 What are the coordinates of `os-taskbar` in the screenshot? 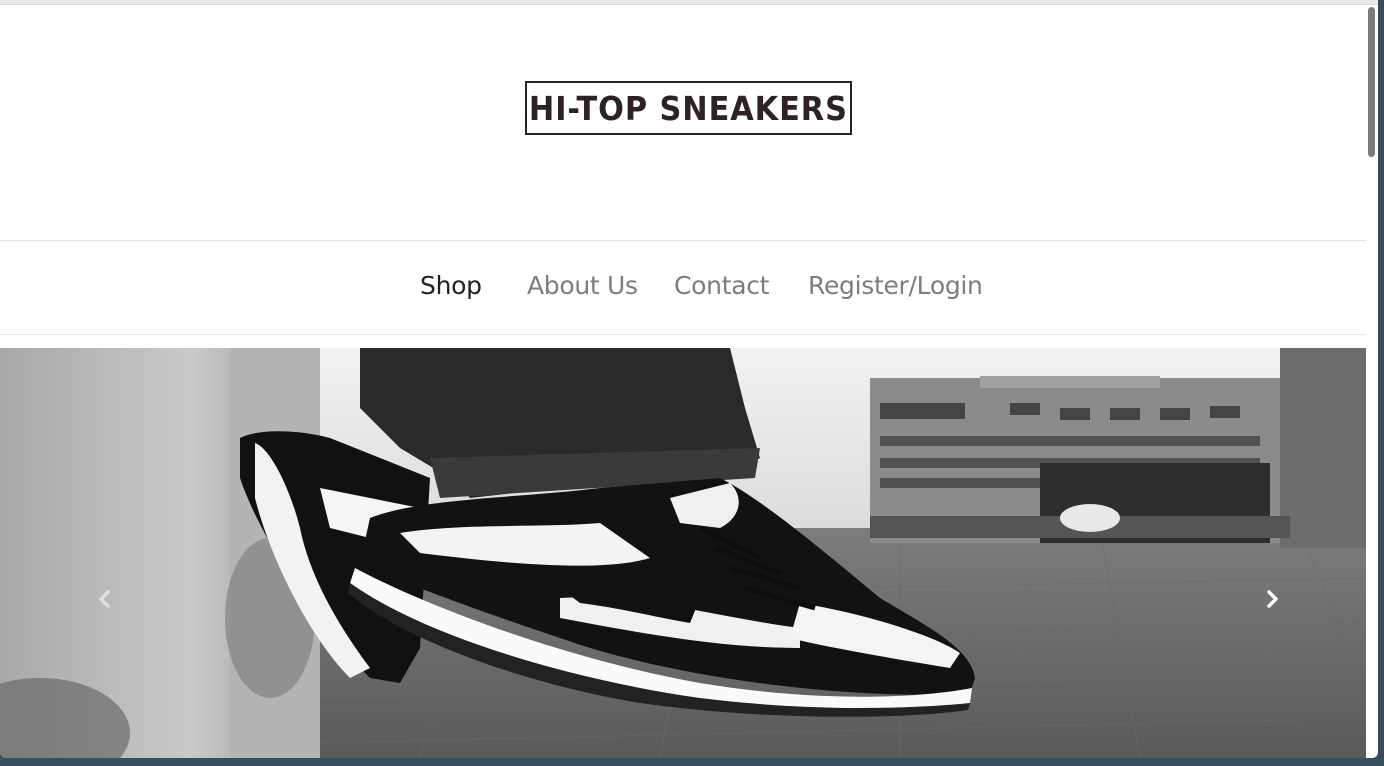 It's located at (692, 762).